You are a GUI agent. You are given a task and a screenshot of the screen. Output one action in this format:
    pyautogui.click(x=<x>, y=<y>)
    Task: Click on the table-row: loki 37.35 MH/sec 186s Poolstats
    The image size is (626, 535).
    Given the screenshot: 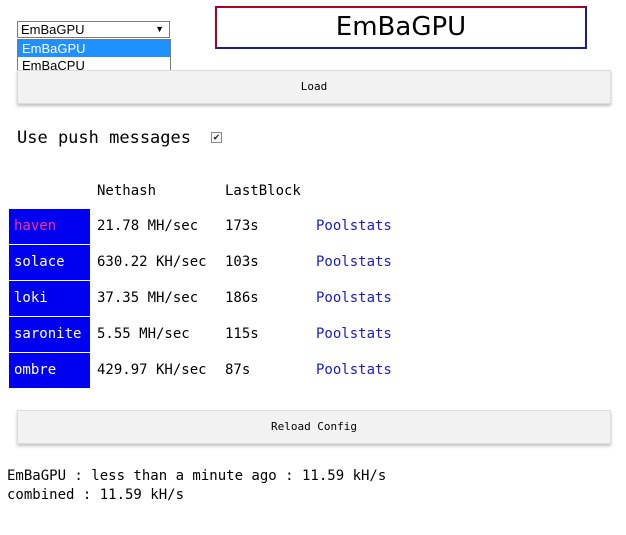 What is the action you would take?
    pyautogui.click(x=219, y=298)
    